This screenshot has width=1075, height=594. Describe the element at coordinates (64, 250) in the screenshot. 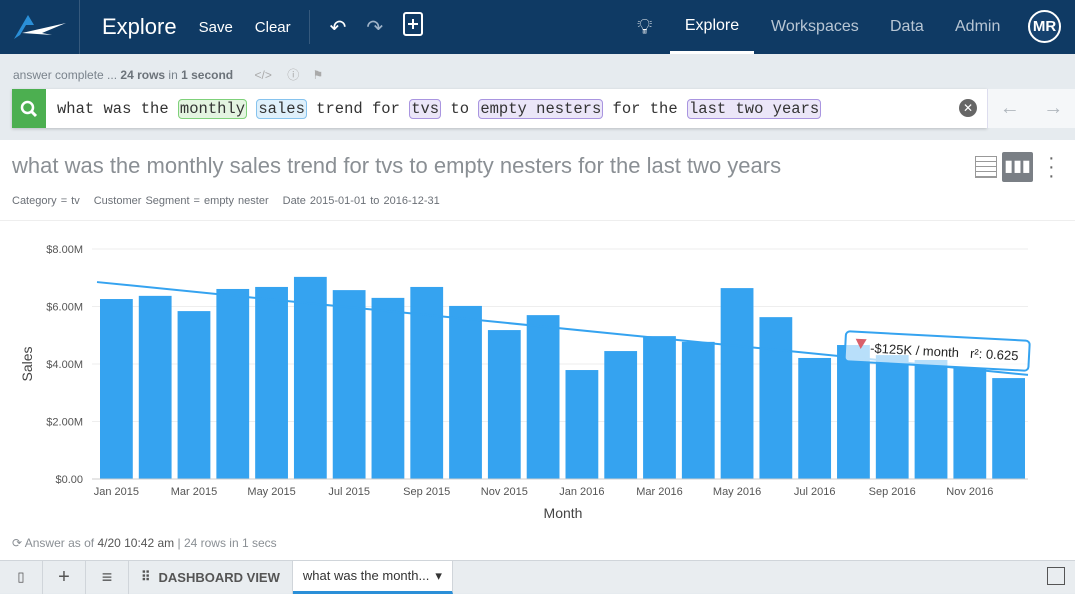

I see `y-tick-label: $8.00M` at that location.